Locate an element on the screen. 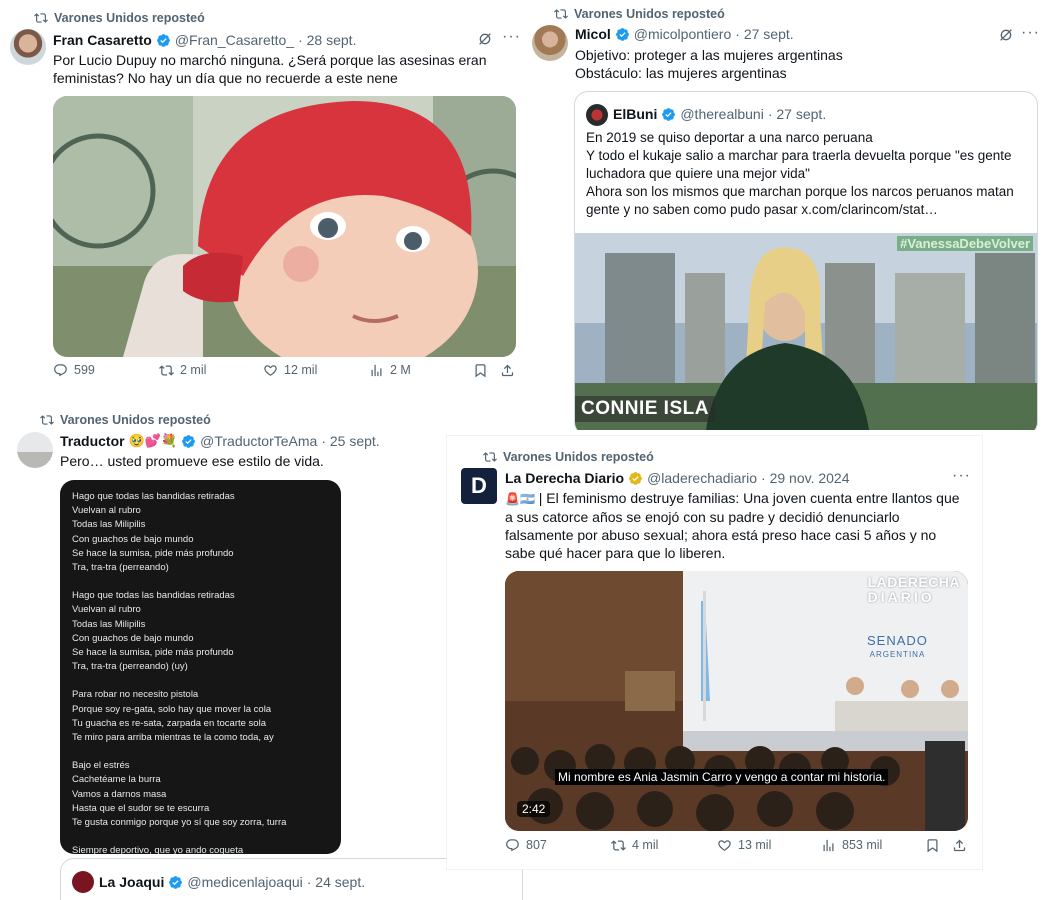  channel-logo-line1: LADERECHA is located at coordinates (913, 582).